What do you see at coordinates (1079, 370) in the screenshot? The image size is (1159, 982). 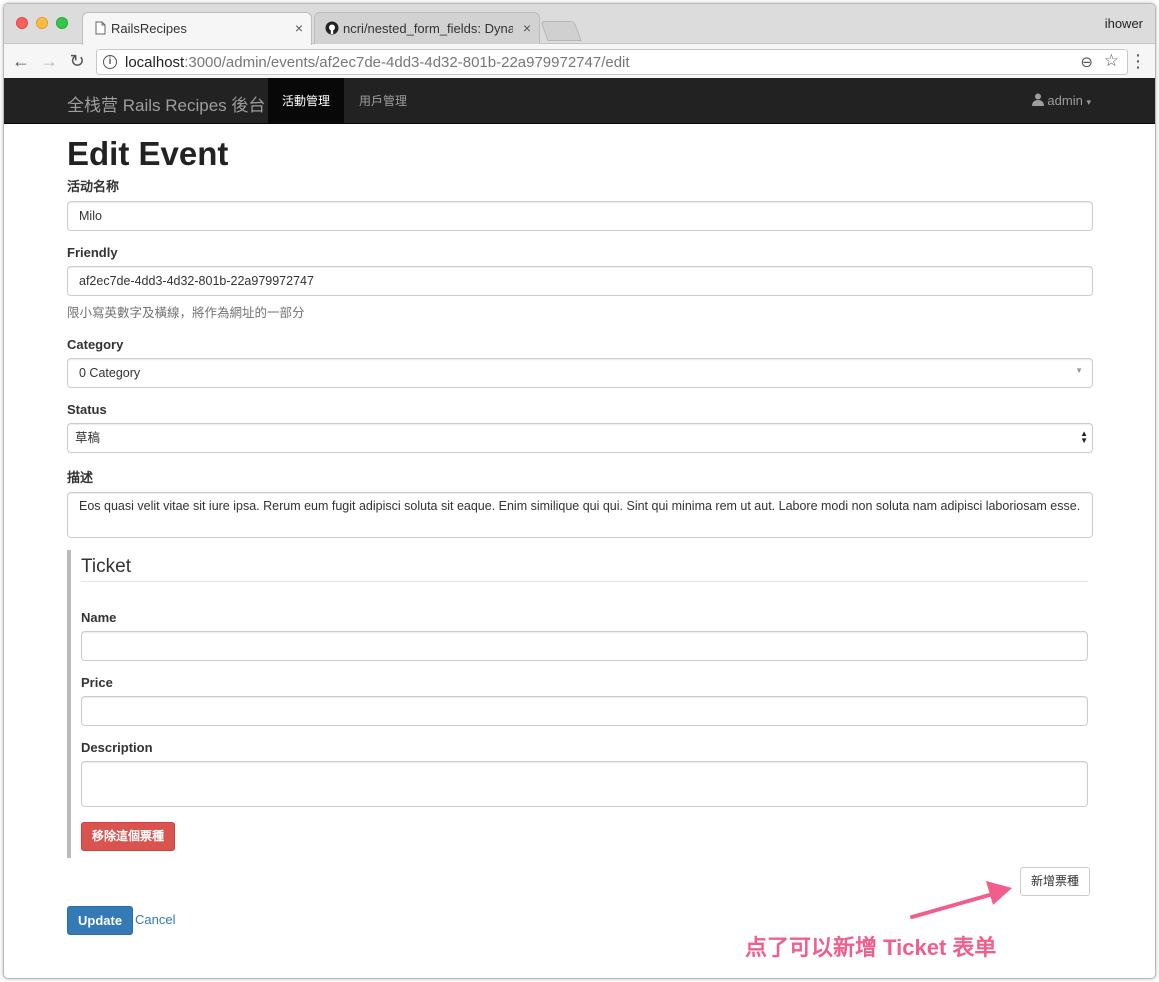 I see `chevron-down-icon: ▼` at bounding box center [1079, 370].